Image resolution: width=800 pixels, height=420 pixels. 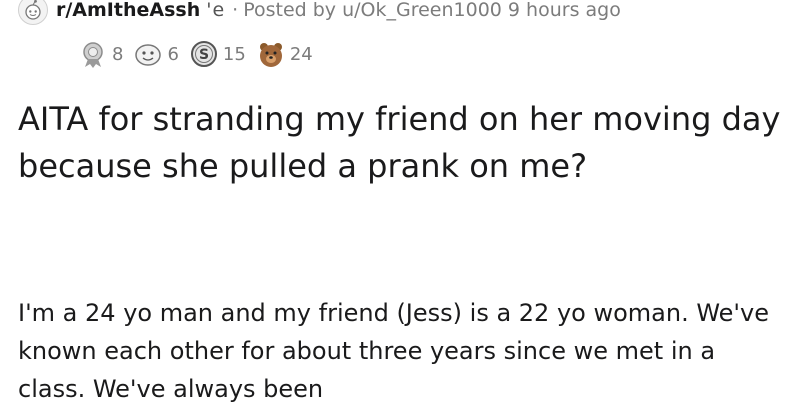 I want to click on award-count: 15, so click(x=234, y=54).